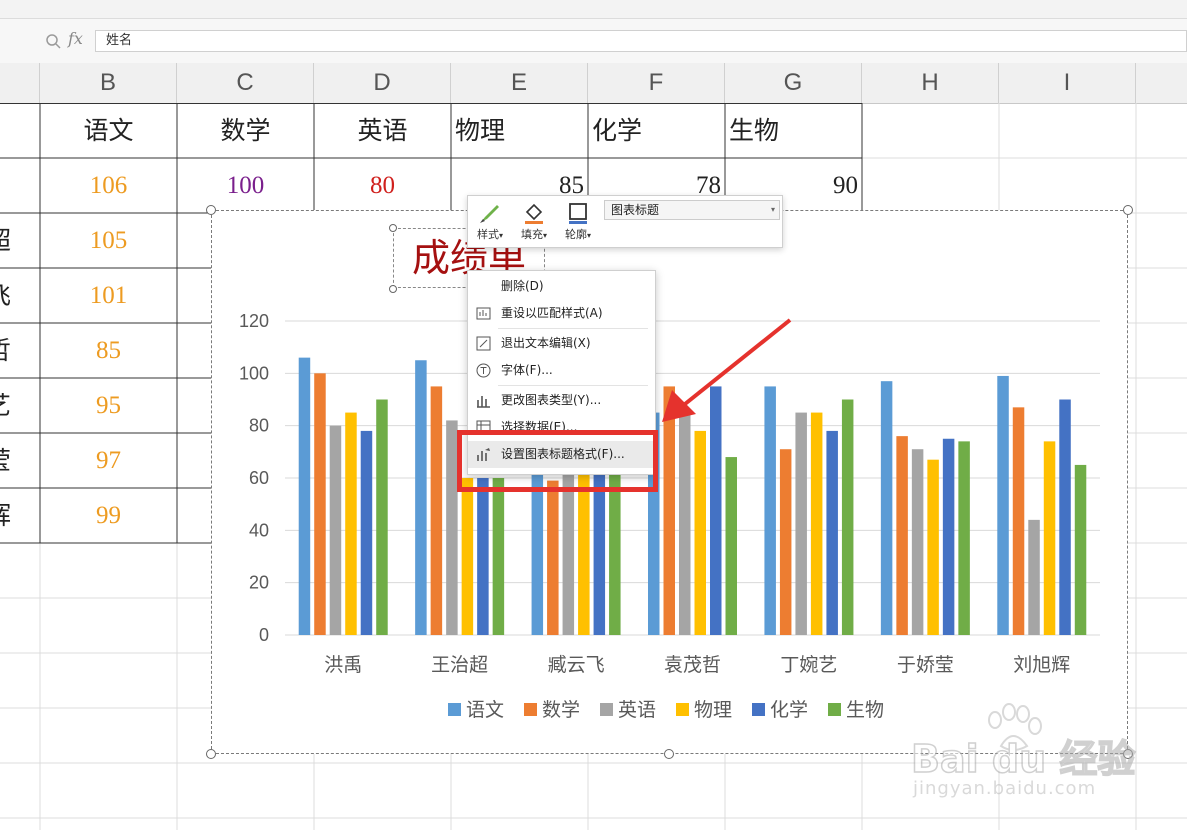 This screenshot has width=1187, height=830. I want to click on column-header: C, so click(245, 83).